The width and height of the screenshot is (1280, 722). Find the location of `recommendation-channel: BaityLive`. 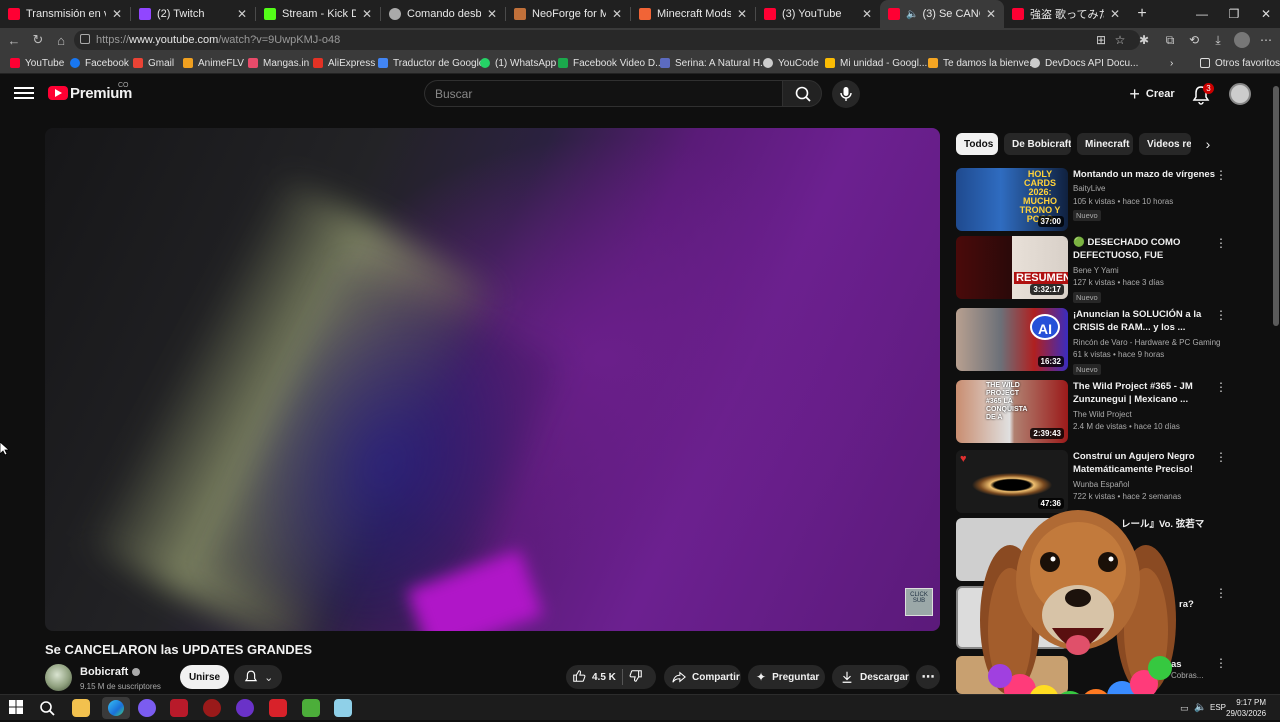

recommendation-channel: BaityLive is located at coordinates (1089, 188).